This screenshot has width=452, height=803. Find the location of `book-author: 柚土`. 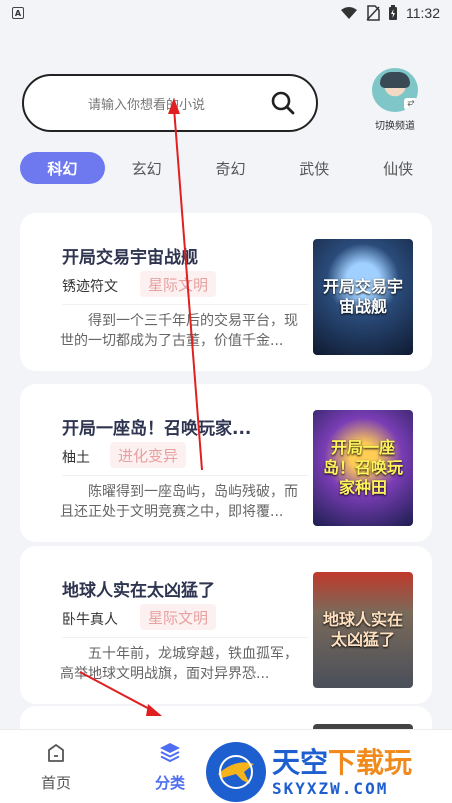

book-author: 柚土 is located at coordinates (76, 458).